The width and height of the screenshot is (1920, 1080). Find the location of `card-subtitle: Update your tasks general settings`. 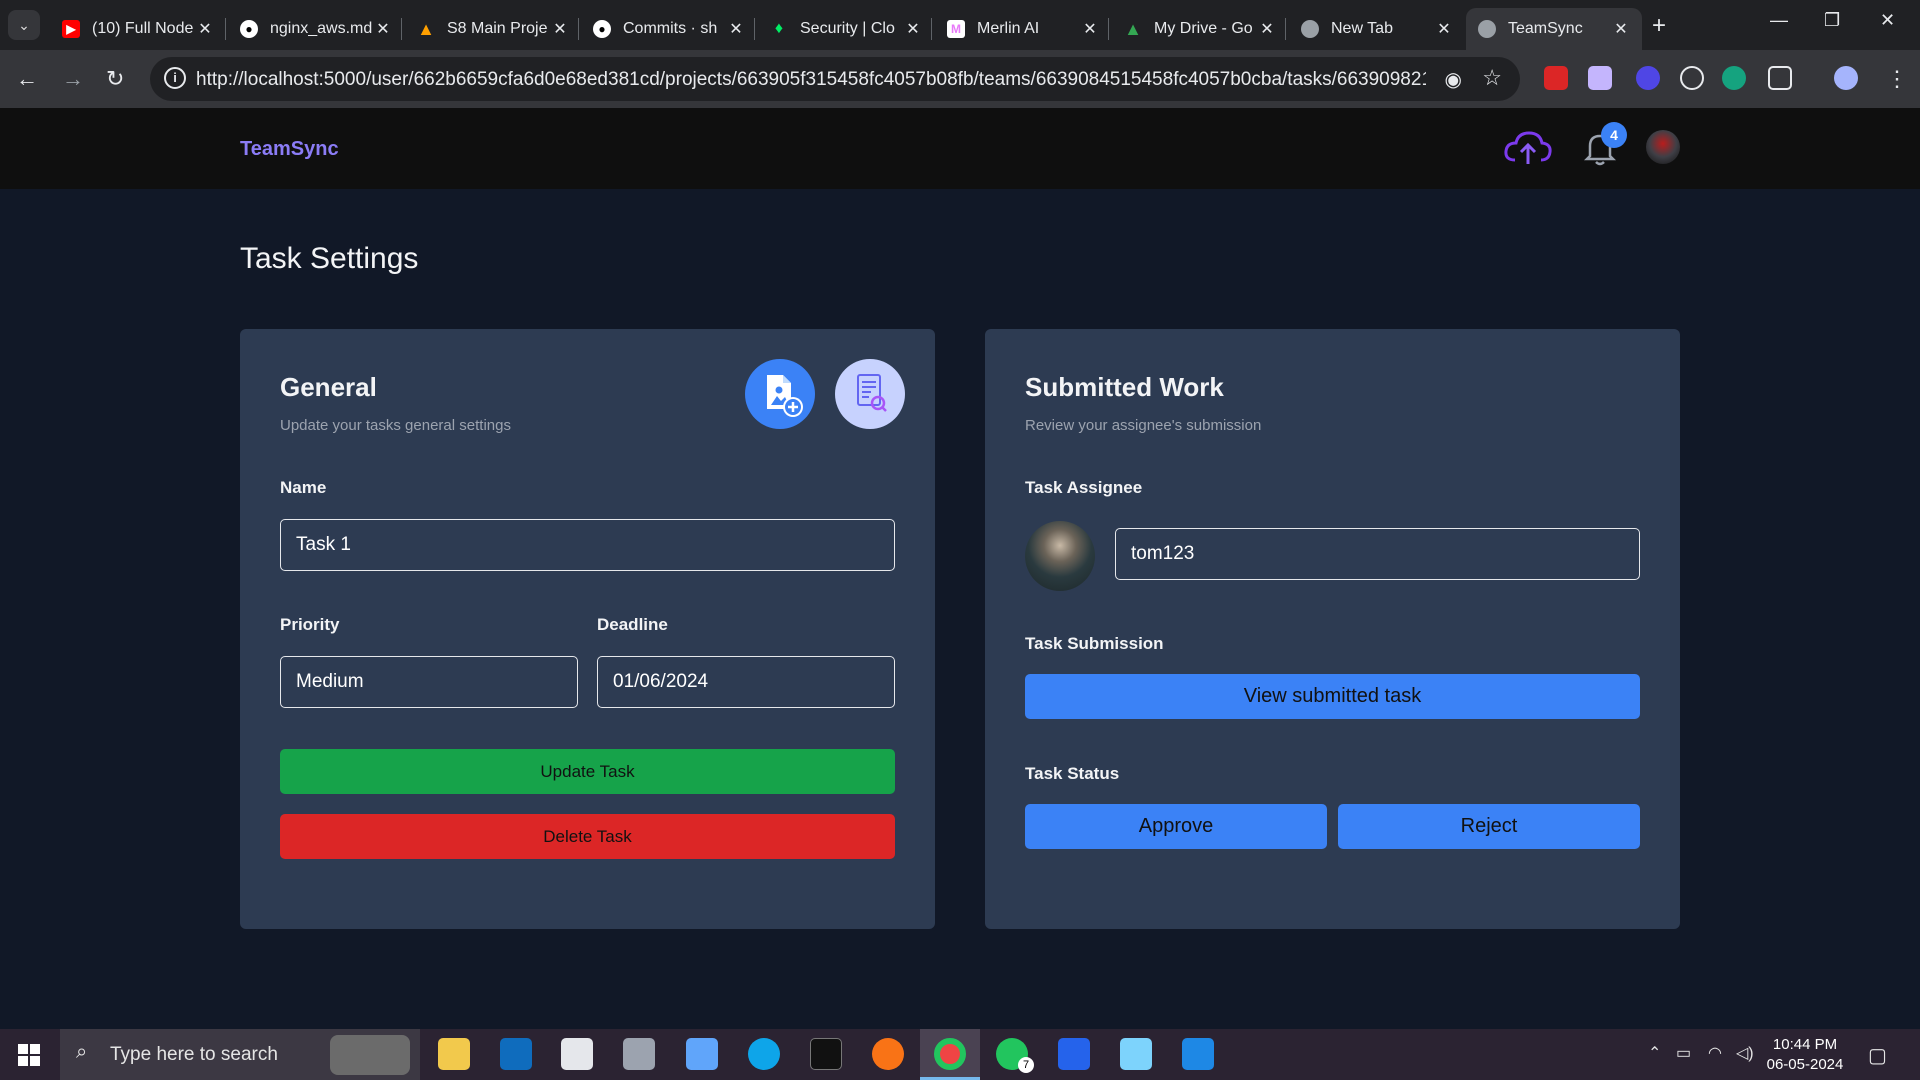

card-subtitle: Update your tasks general settings is located at coordinates (395, 425).